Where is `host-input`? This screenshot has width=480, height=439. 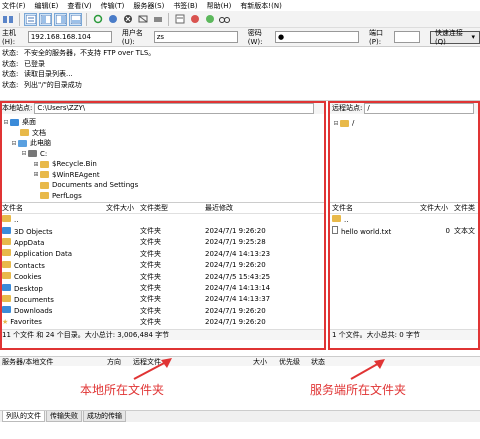 host-input is located at coordinates (69, 37).